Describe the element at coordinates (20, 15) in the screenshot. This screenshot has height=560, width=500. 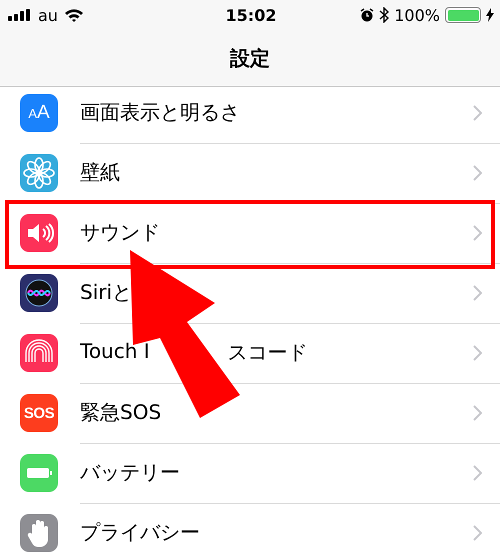
I see `signal-icon` at that location.